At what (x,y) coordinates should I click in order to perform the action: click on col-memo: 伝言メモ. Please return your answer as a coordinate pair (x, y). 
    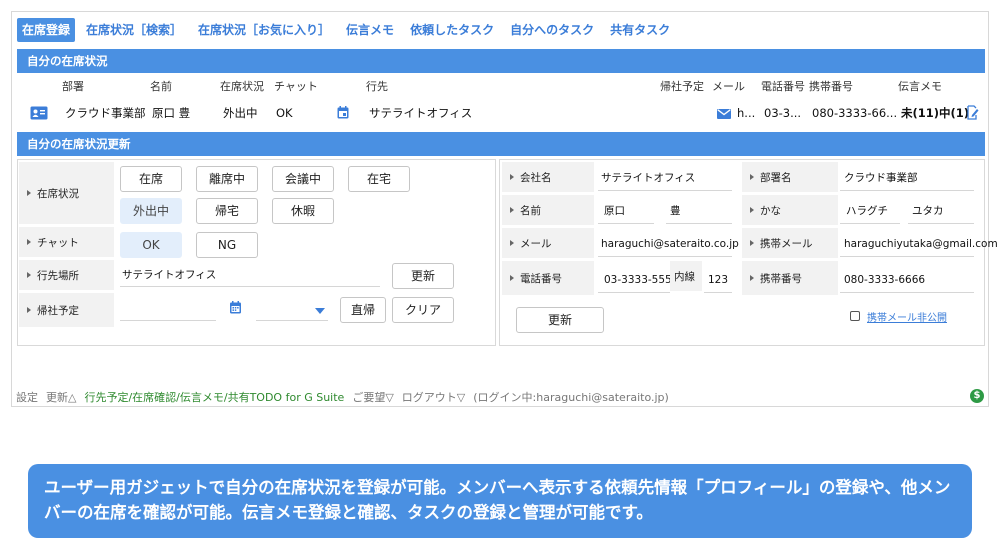
    Looking at the image, I should click on (920, 86).